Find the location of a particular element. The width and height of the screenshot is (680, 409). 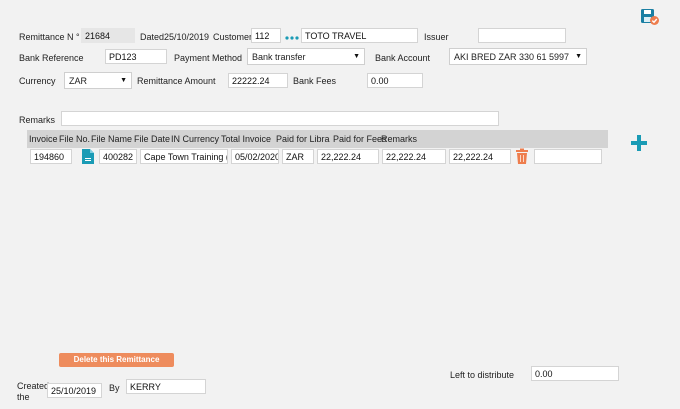

row-file-name: Cape Town Training (C is located at coordinates (184, 156).